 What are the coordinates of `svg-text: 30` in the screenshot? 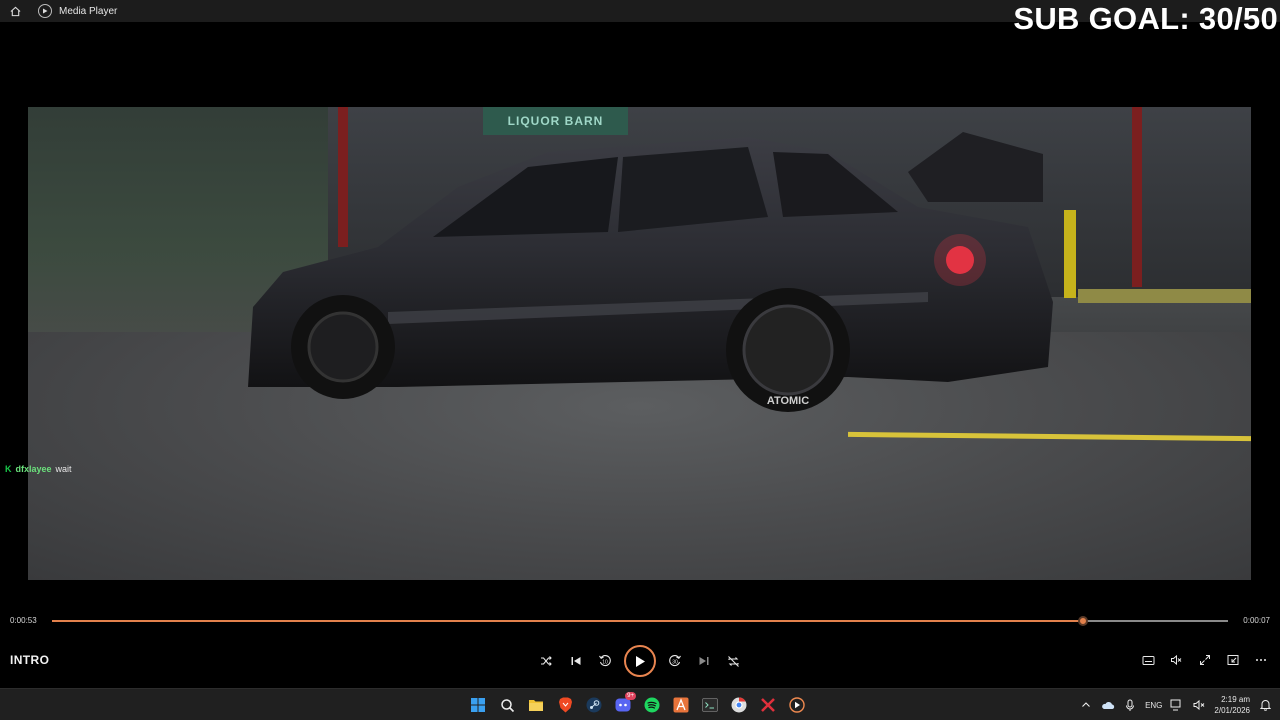 It's located at (675, 663).